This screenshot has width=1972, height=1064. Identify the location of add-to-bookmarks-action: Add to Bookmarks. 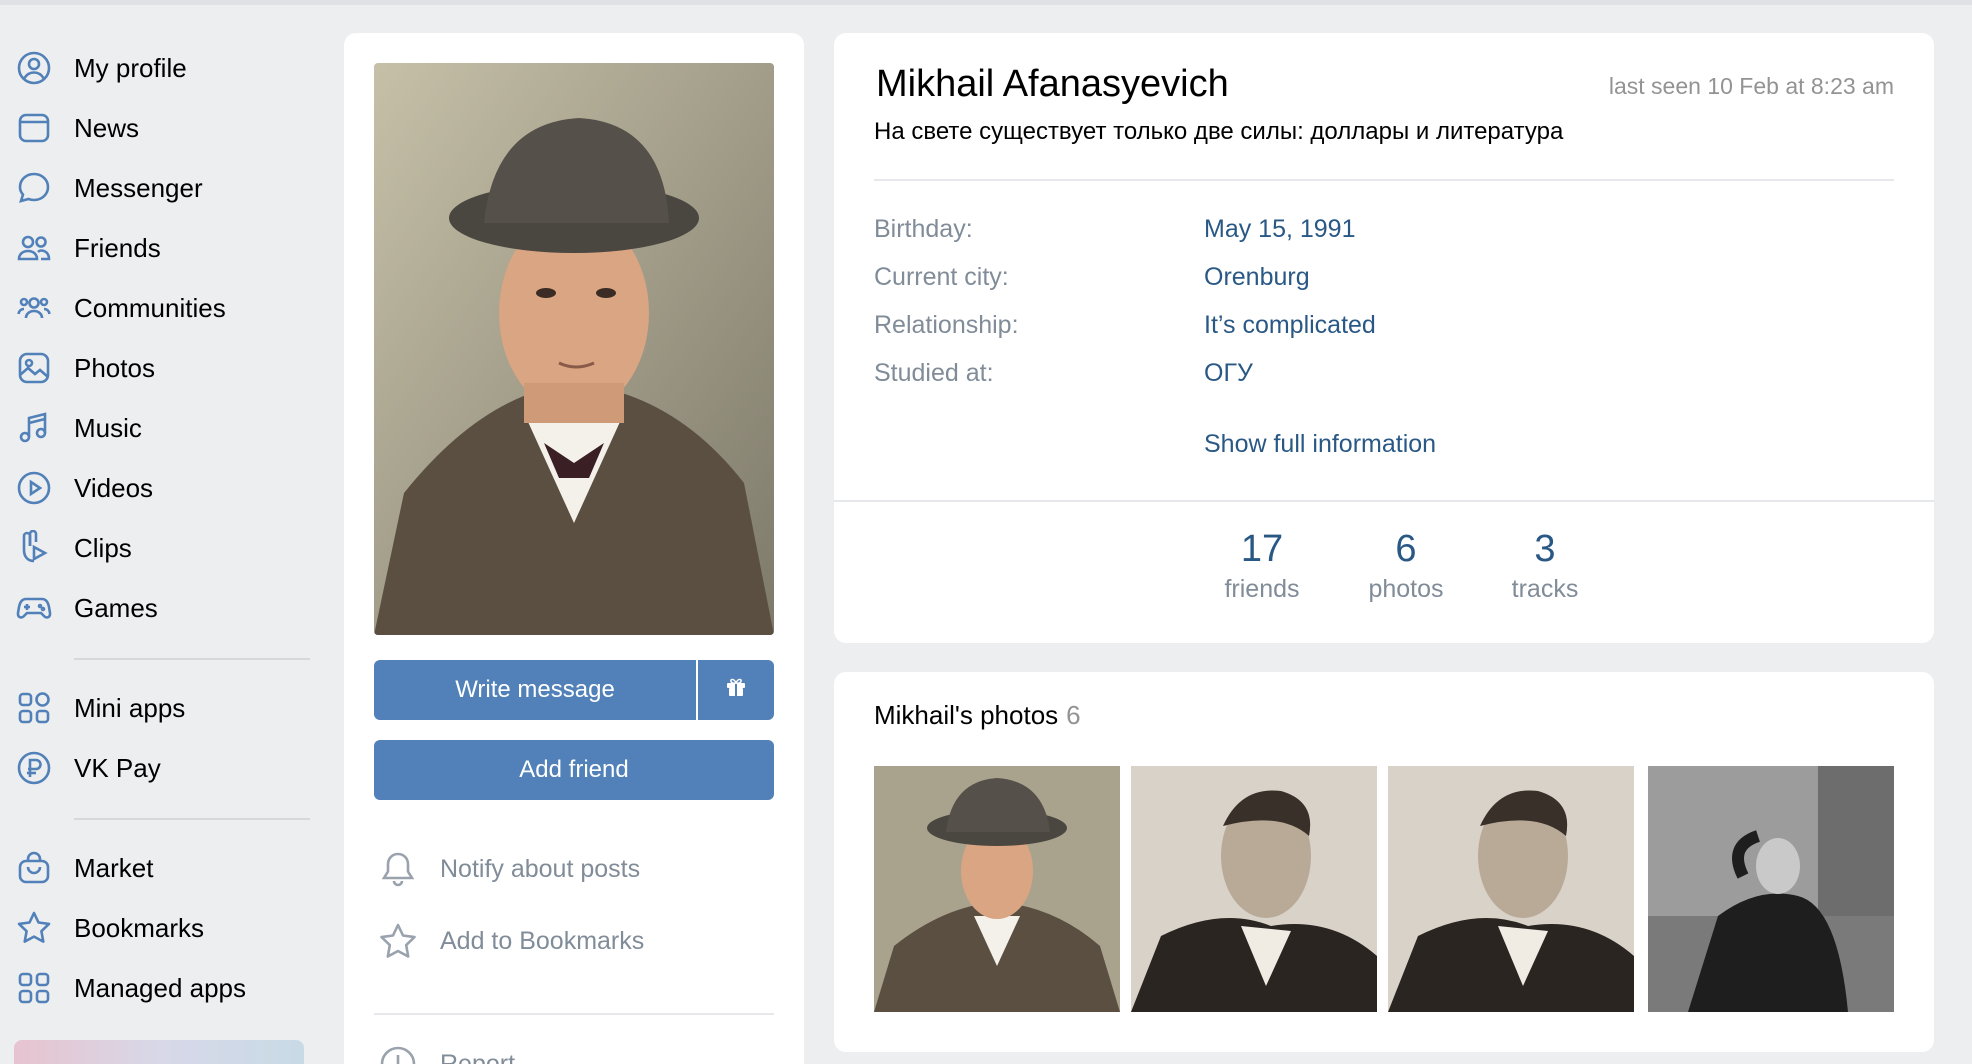
(509, 941).